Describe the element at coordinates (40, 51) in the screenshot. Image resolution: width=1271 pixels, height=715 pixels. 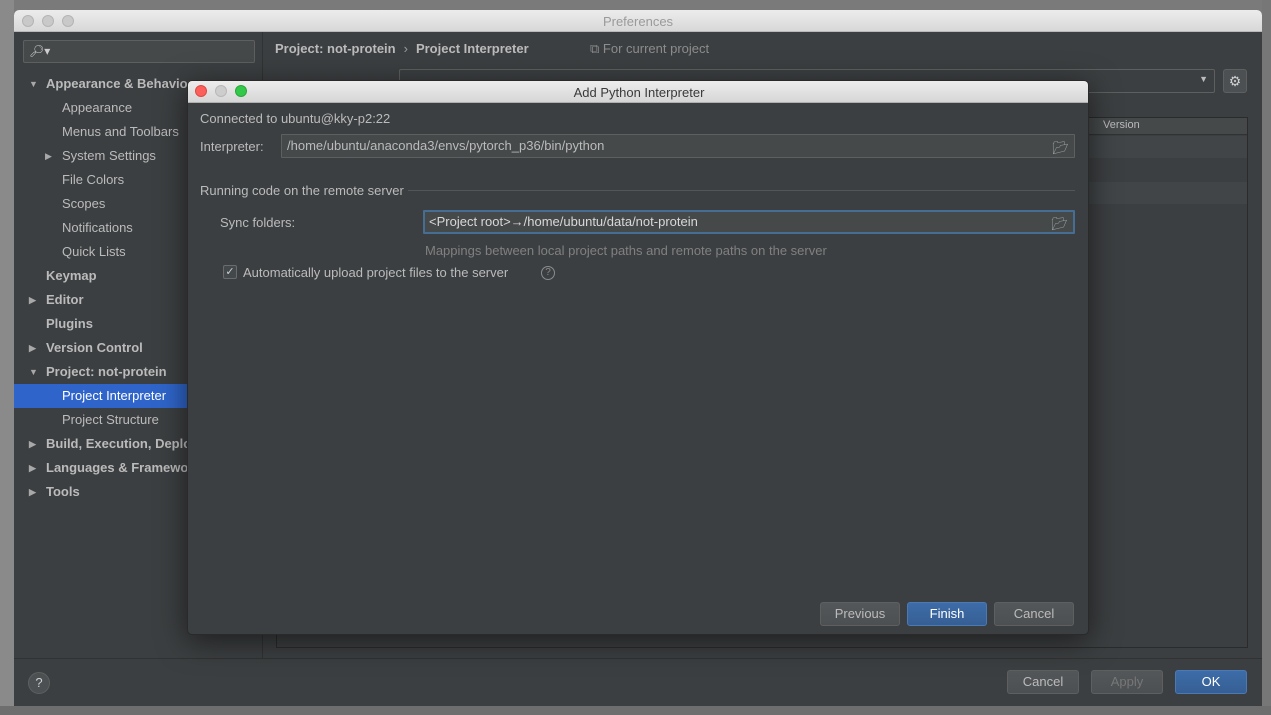
I see `search-icon: 🔎︎▾` at that location.